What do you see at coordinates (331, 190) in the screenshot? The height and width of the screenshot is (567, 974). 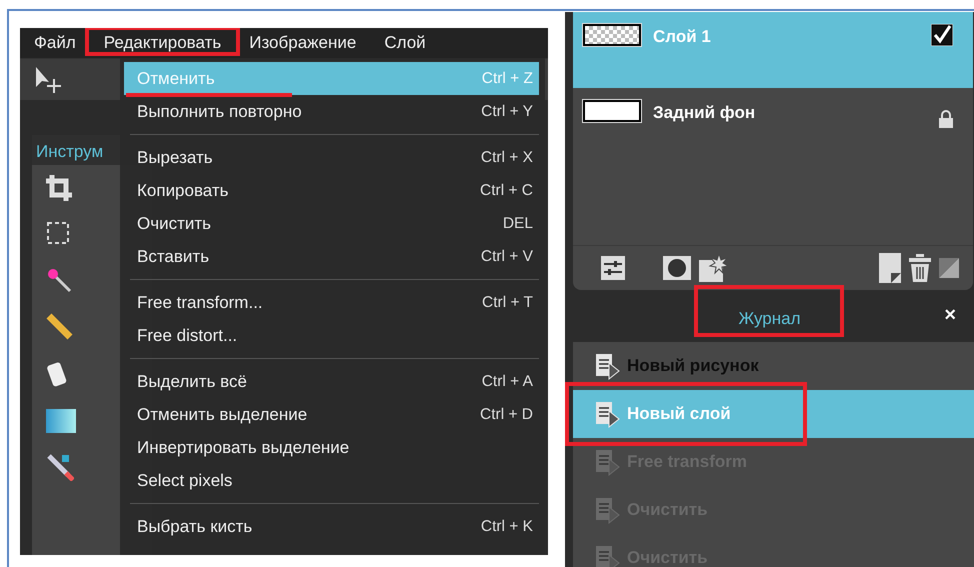 I see `menu-item: Копировать Ctrl + C` at bounding box center [331, 190].